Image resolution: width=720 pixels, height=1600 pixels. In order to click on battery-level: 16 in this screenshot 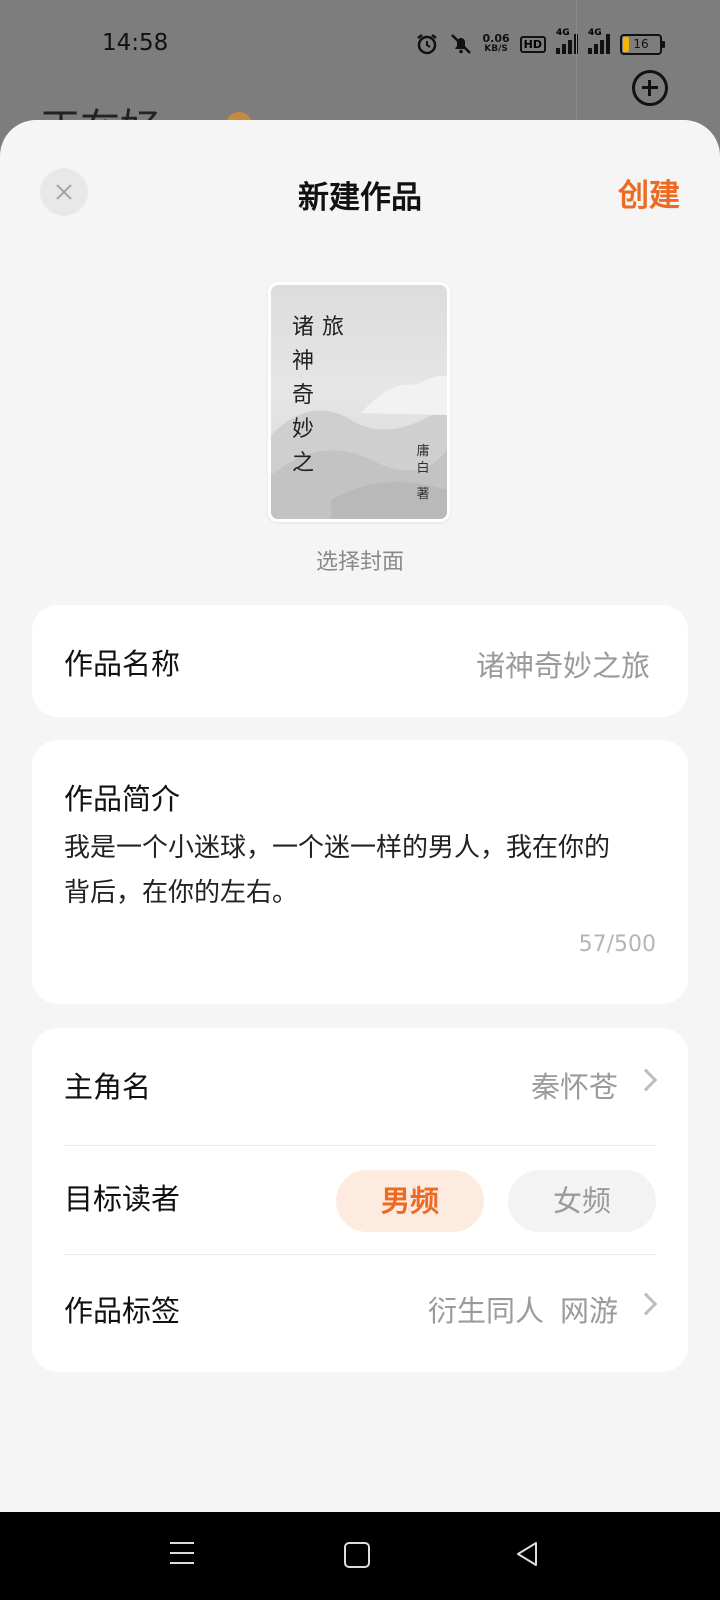, I will do `click(641, 43)`.